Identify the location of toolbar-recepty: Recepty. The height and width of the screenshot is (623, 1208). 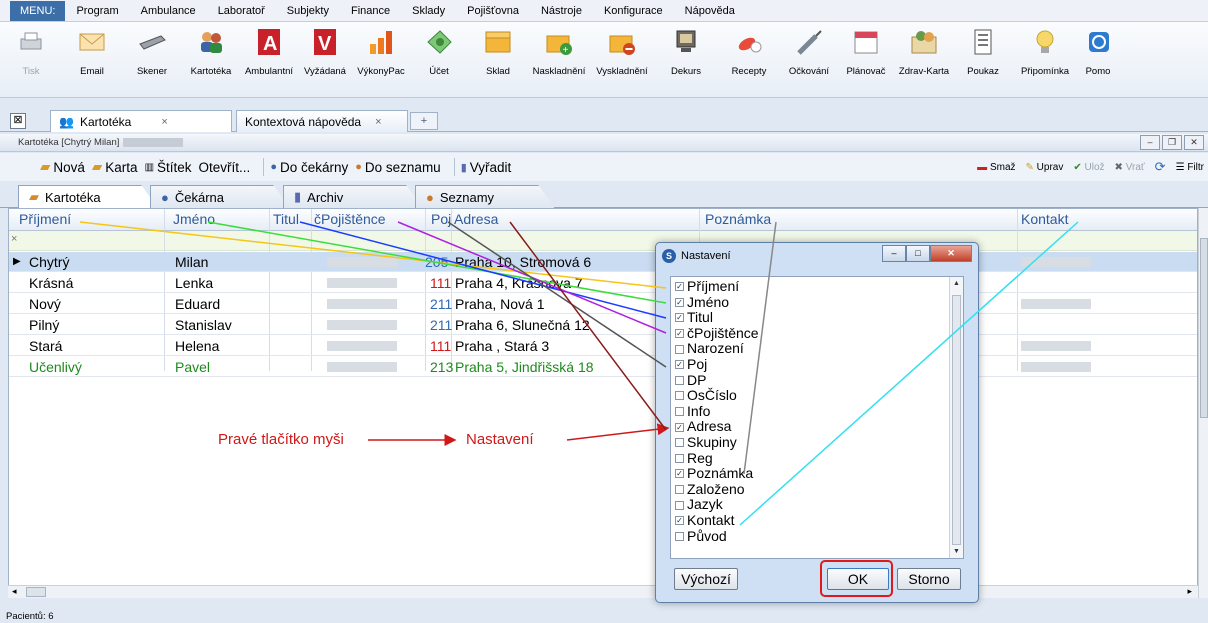
(749, 59).